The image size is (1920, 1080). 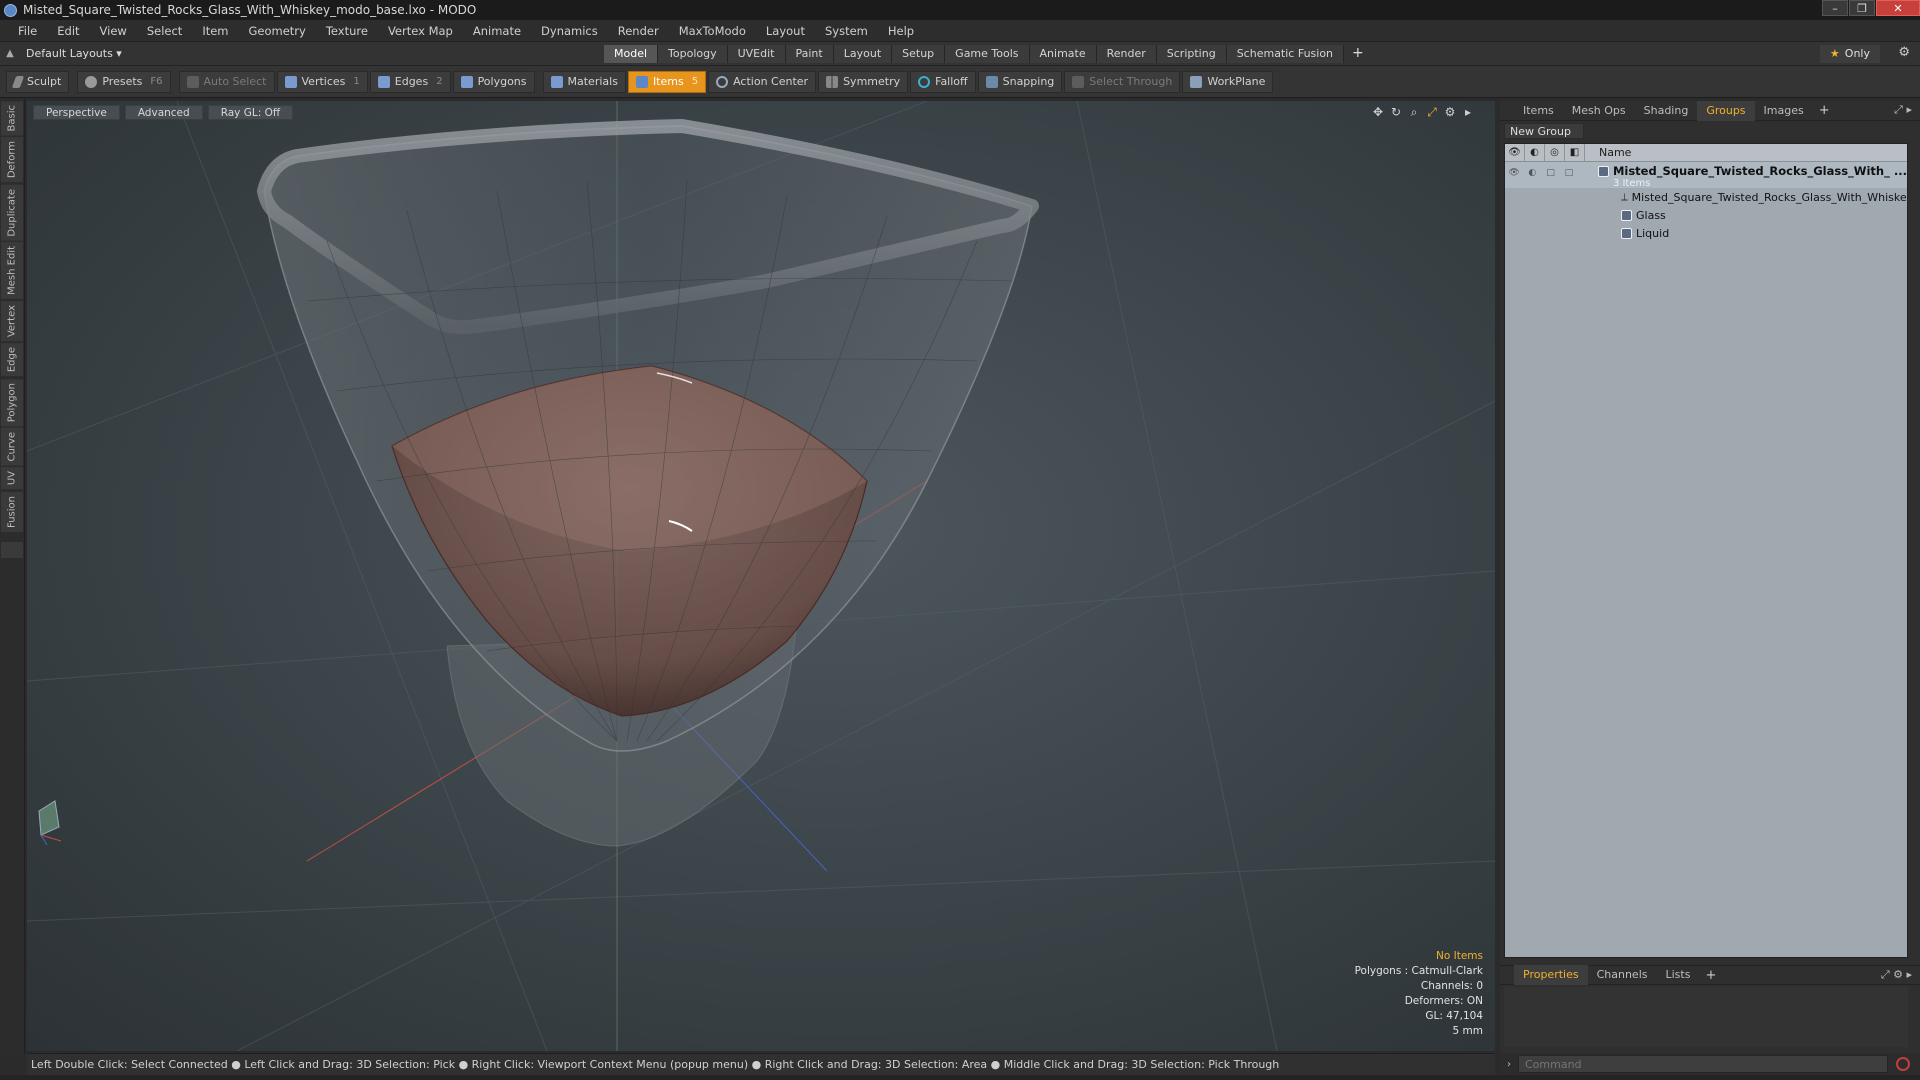 What do you see at coordinates (27, 31) in the screenshot?
I see `menu-file: File` at bounding box center [27, 31].